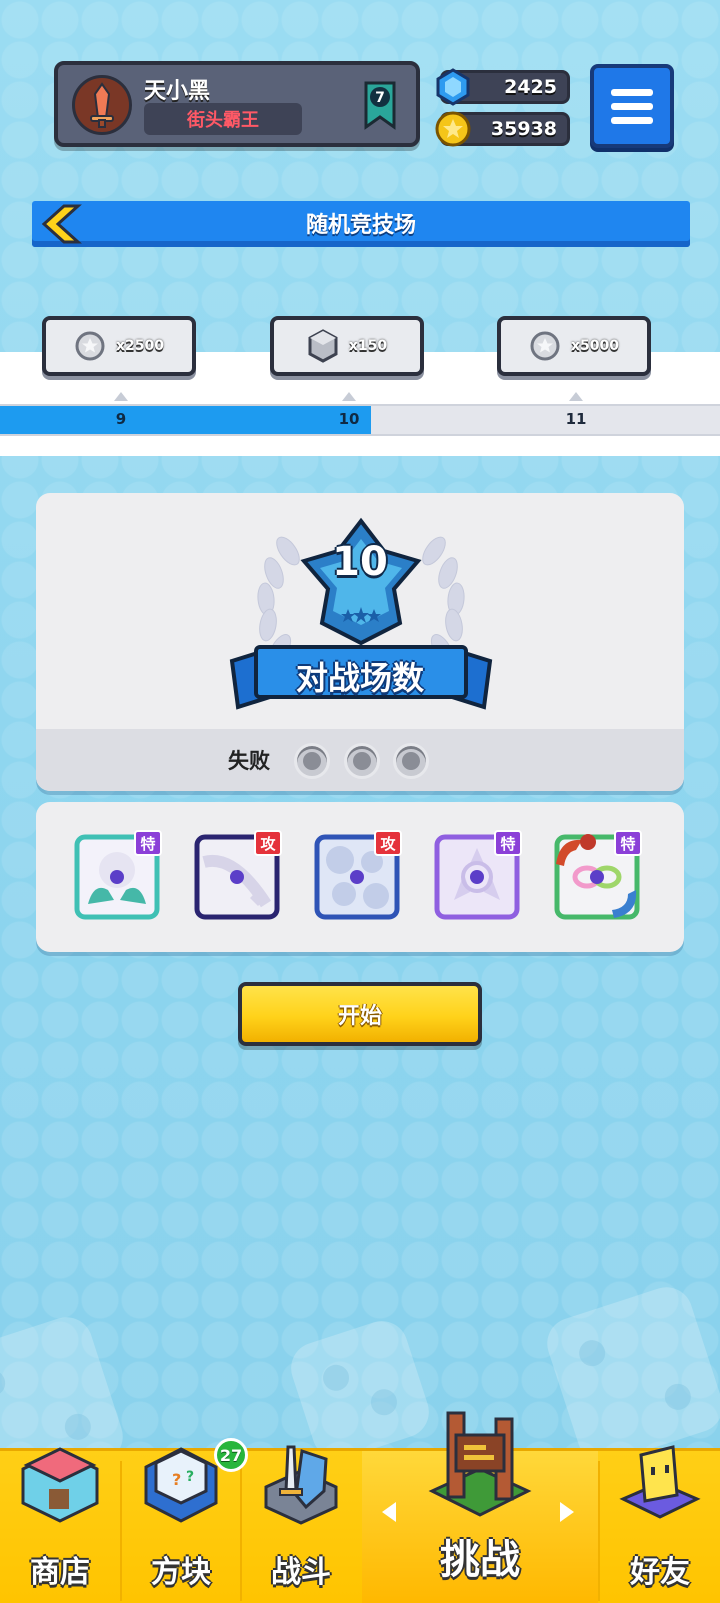 This screenshot has width=720, height=1603. I want to click on reward-box-11: x5000, so click(574, 346).